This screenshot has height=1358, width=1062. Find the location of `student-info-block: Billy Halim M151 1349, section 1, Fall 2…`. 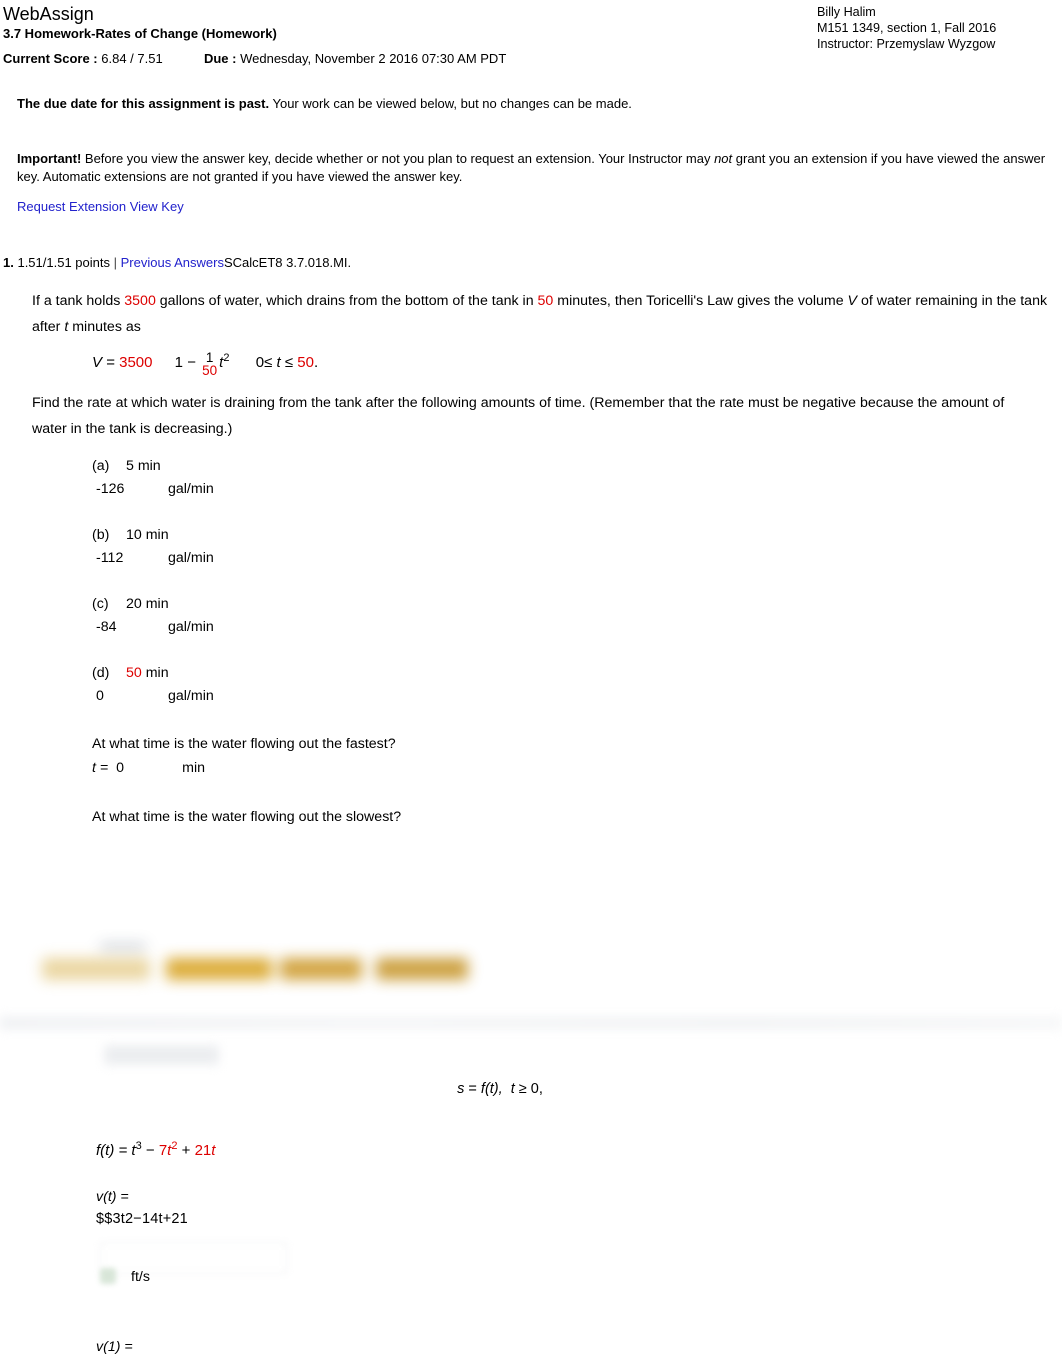

student-info-block: Billy Halim M151 1349, section 1, Fall 2… is located at coordinates (939, 28).